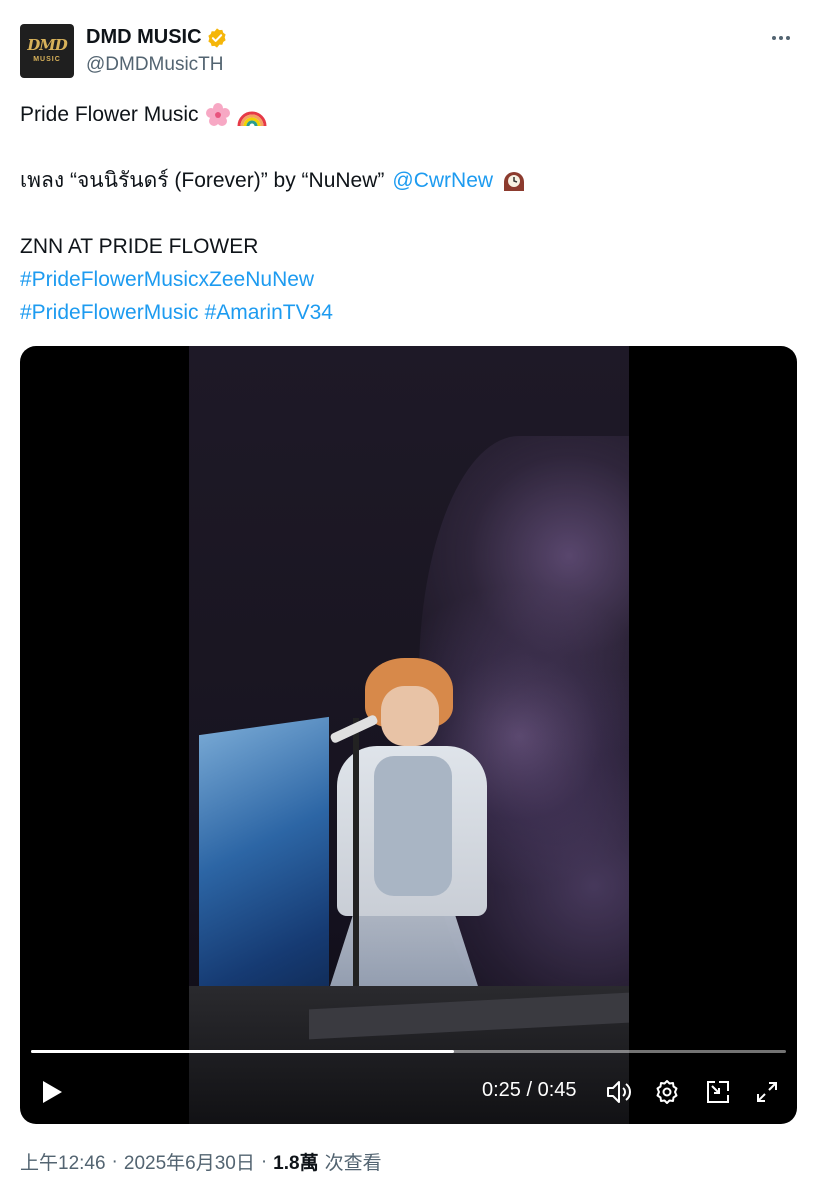 The width and height of the screenshot is (820, 1199). What do you see at coordinates (217, 114) in the screenshot?
I see `cherry-blossom-emoji-icon` at bounding box center [217, 114].